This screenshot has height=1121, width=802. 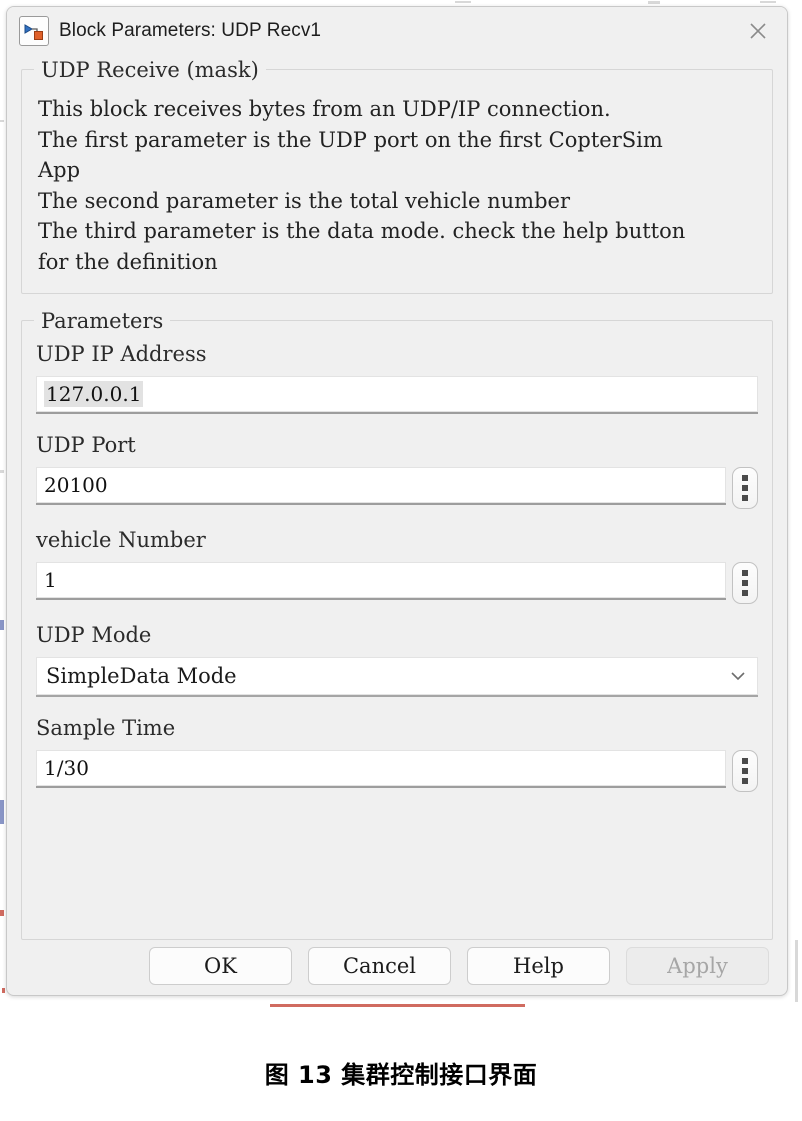 What do you see at coordinates (141, 676) in the screenshot?
I see `udp-mode-value: SimpleData Mode` at bounding box center [141, 676].